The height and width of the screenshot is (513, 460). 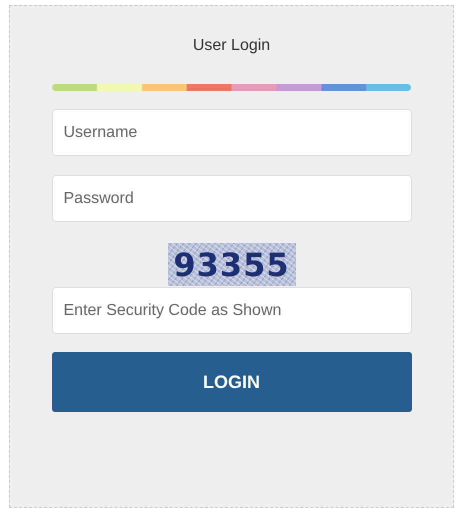 I want to click on security-code-field: Enter Security Code as Shown, so click(x=232, y=310).